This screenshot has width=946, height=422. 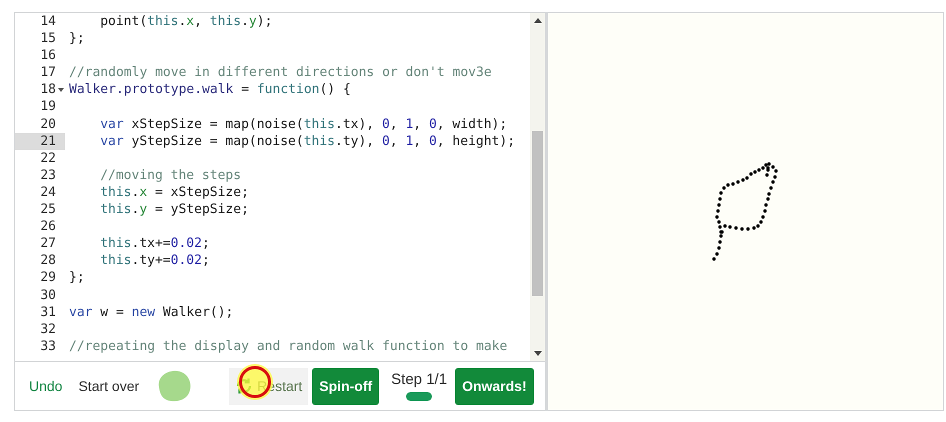 What do you see at coordinates (288, 346) in the screenshot?
I see `code-line: //repeating the display and random walk function to make` at bounding box center [288, 346].